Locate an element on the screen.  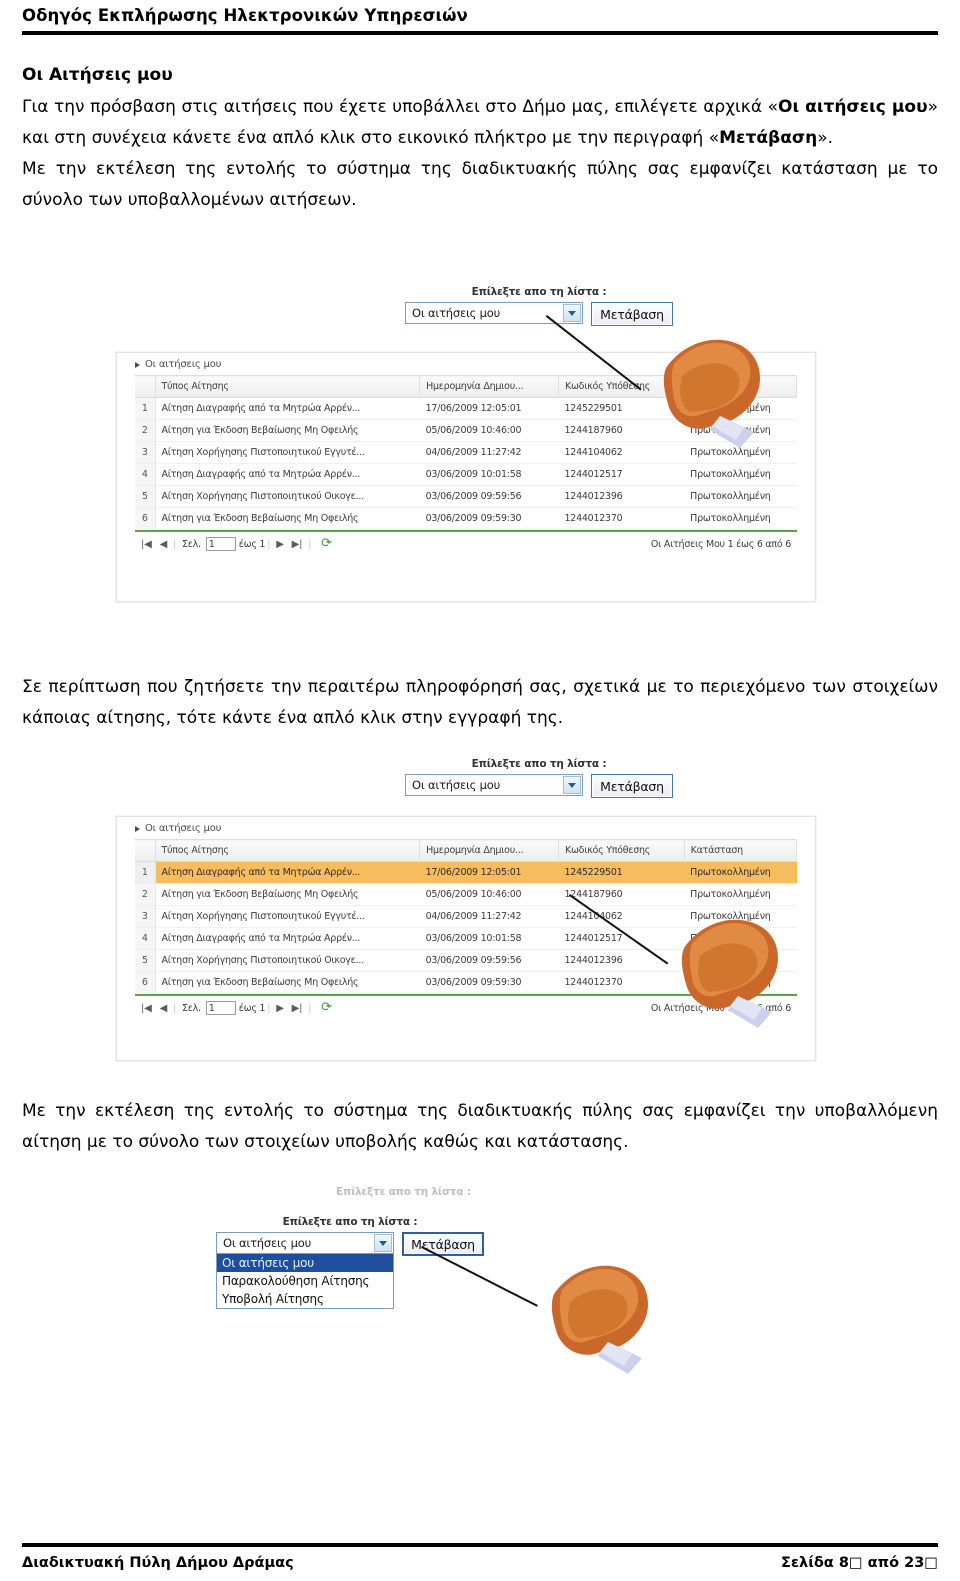
footer-left-text: Διαδικτυακή Πύλη Δήμου Δράμας is located at coordinates (158, 1563).